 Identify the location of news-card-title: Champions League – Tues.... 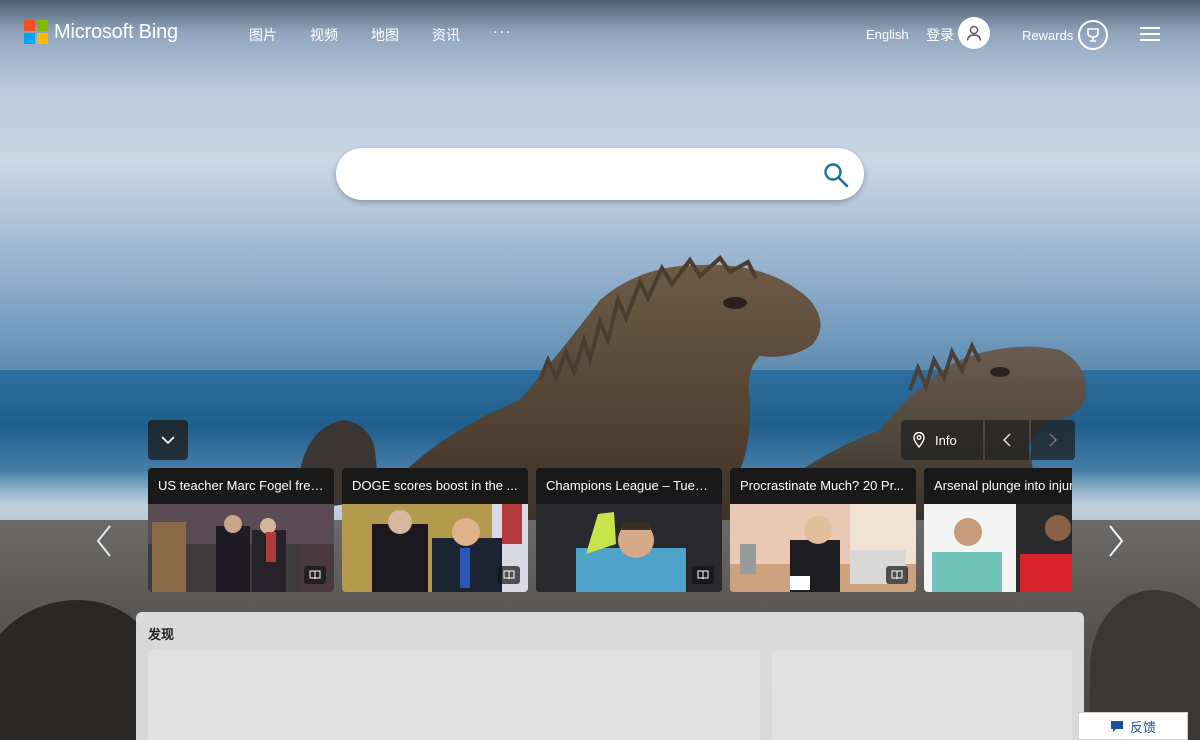
(629, 486).